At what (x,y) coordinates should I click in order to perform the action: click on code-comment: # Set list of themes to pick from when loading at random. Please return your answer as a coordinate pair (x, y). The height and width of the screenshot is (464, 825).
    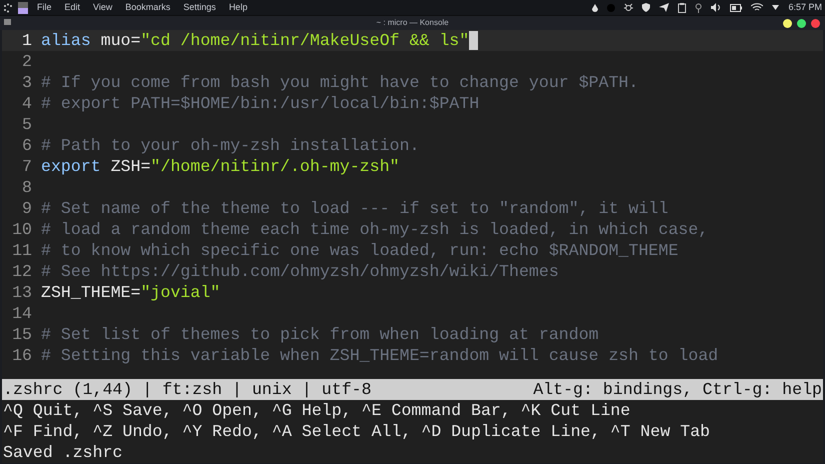
    Looking at the image, I should click on (320, 334).